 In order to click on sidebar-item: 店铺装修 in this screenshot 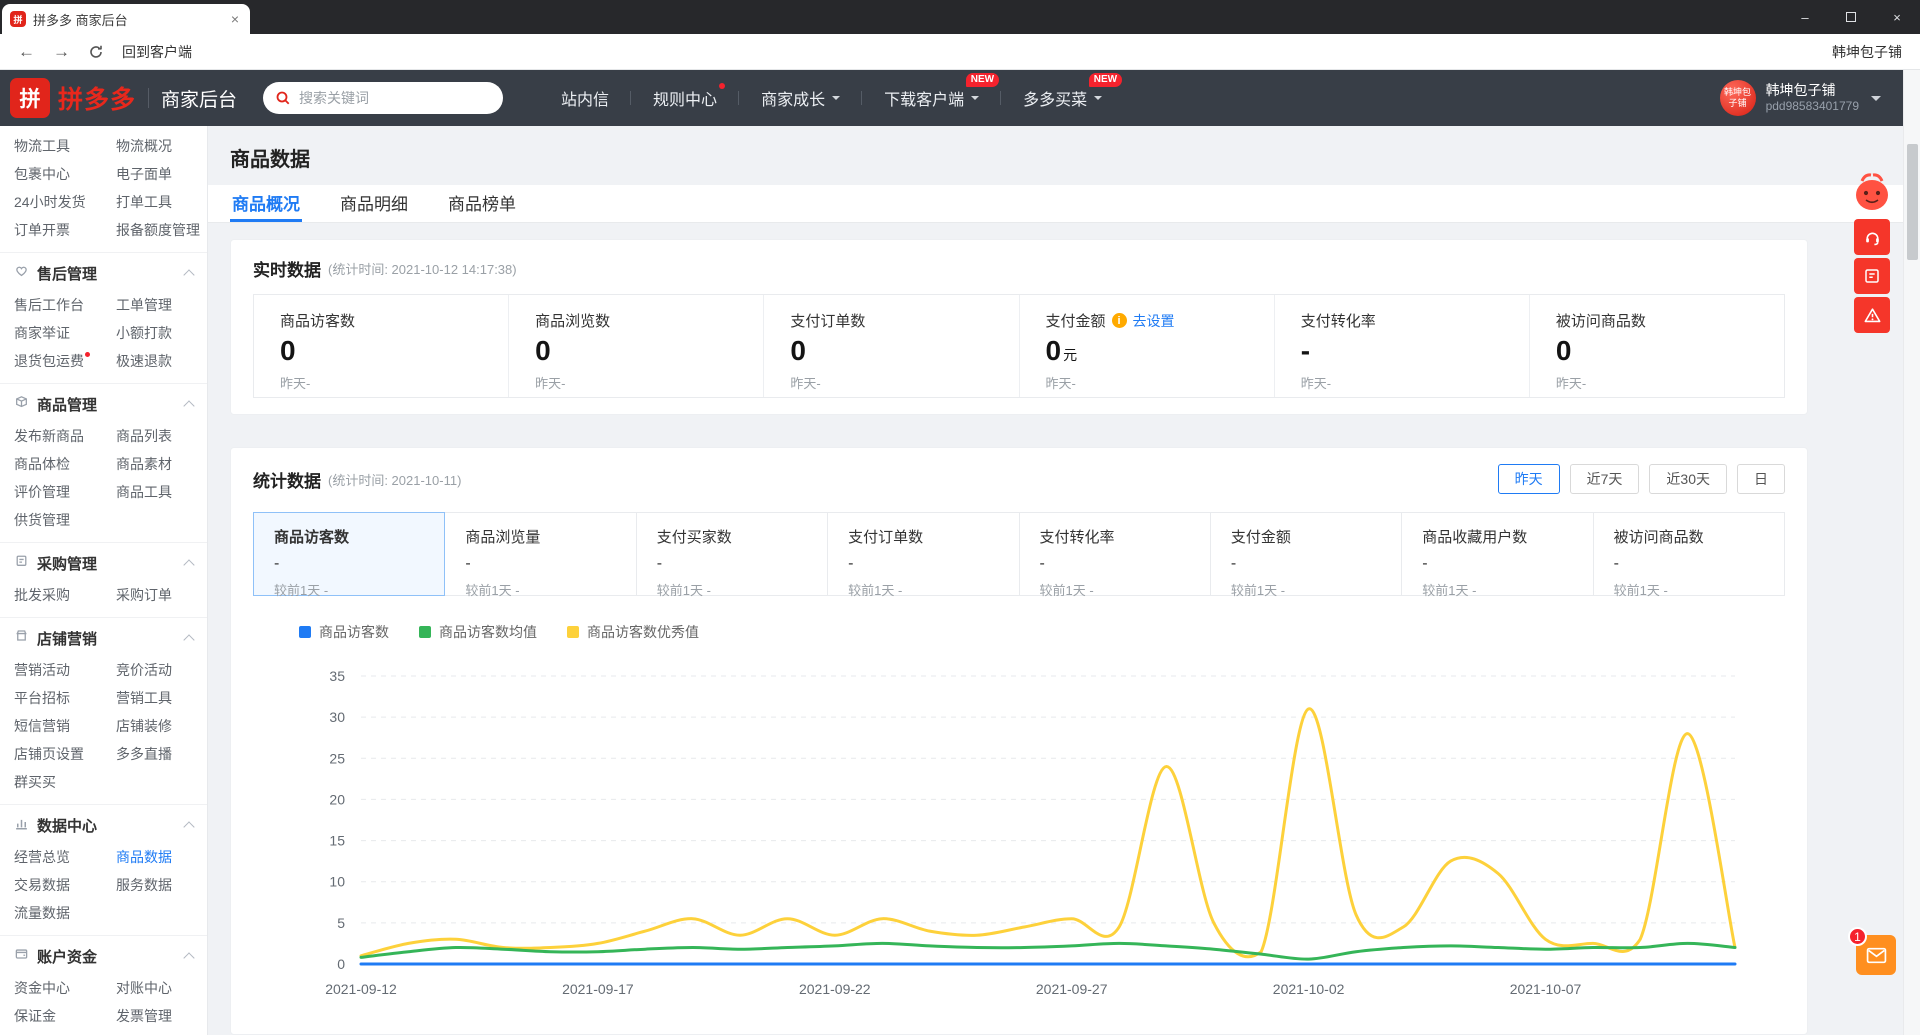, I will do `click(161, 726)`.